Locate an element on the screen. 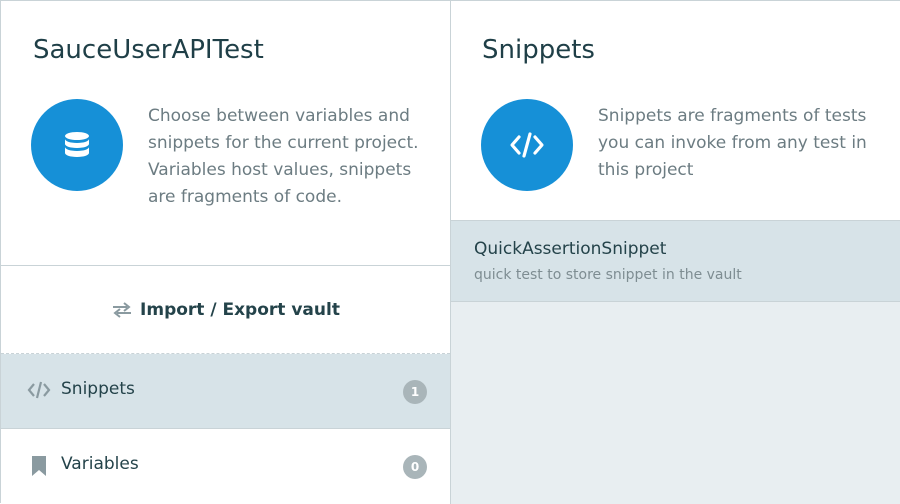 The image size is (900, 504). database-icon is located at coordinates (77, 145).